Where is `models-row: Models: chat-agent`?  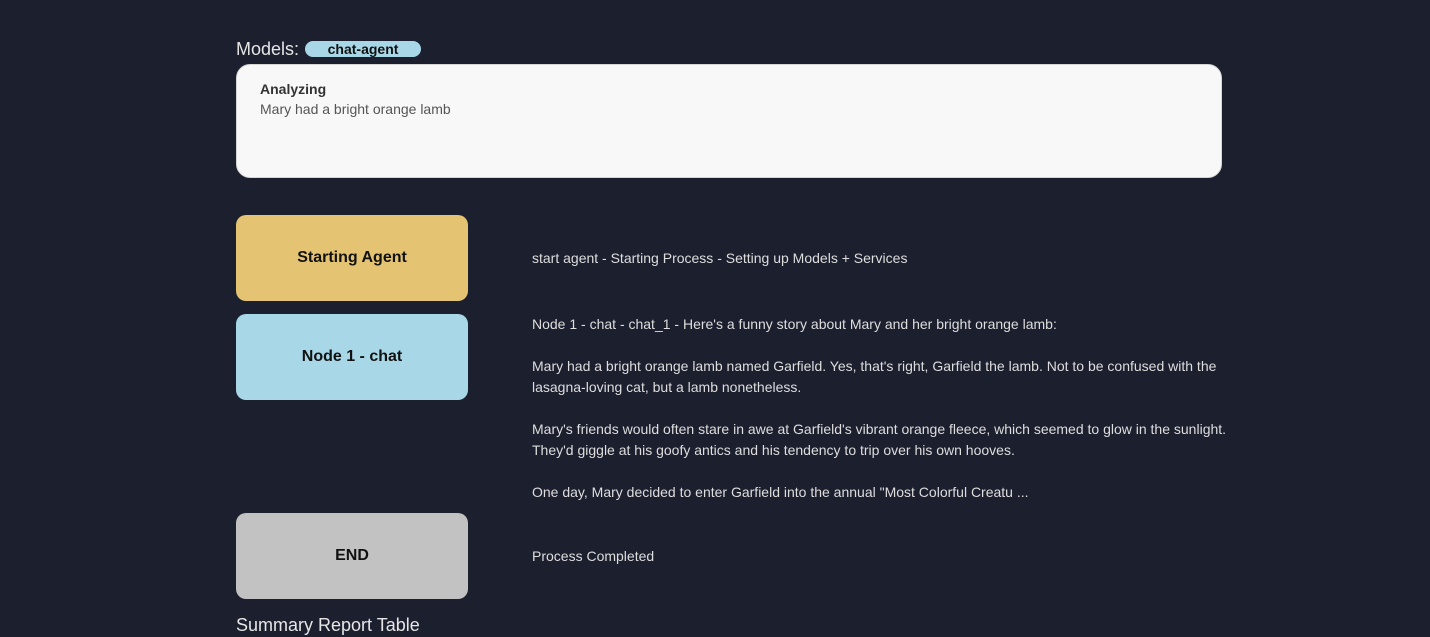 models-row: Models: chat-agent is located at coordinates (329, 49).